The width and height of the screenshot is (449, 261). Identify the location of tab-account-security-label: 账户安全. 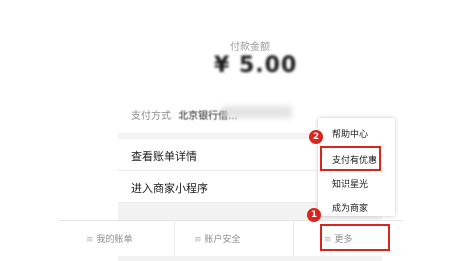
(222, 240).